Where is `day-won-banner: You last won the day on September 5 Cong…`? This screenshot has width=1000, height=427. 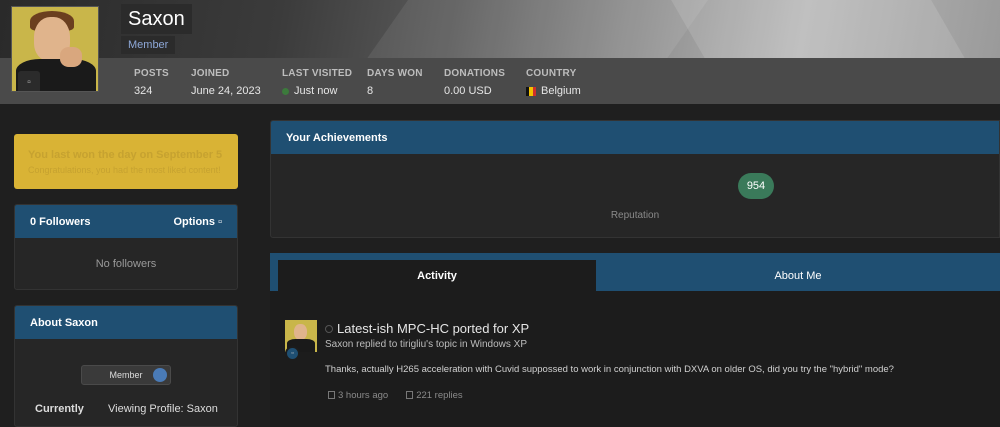 day-won-banner: You last won the day on September 5 Cong… is located at coordinates (126, 161).